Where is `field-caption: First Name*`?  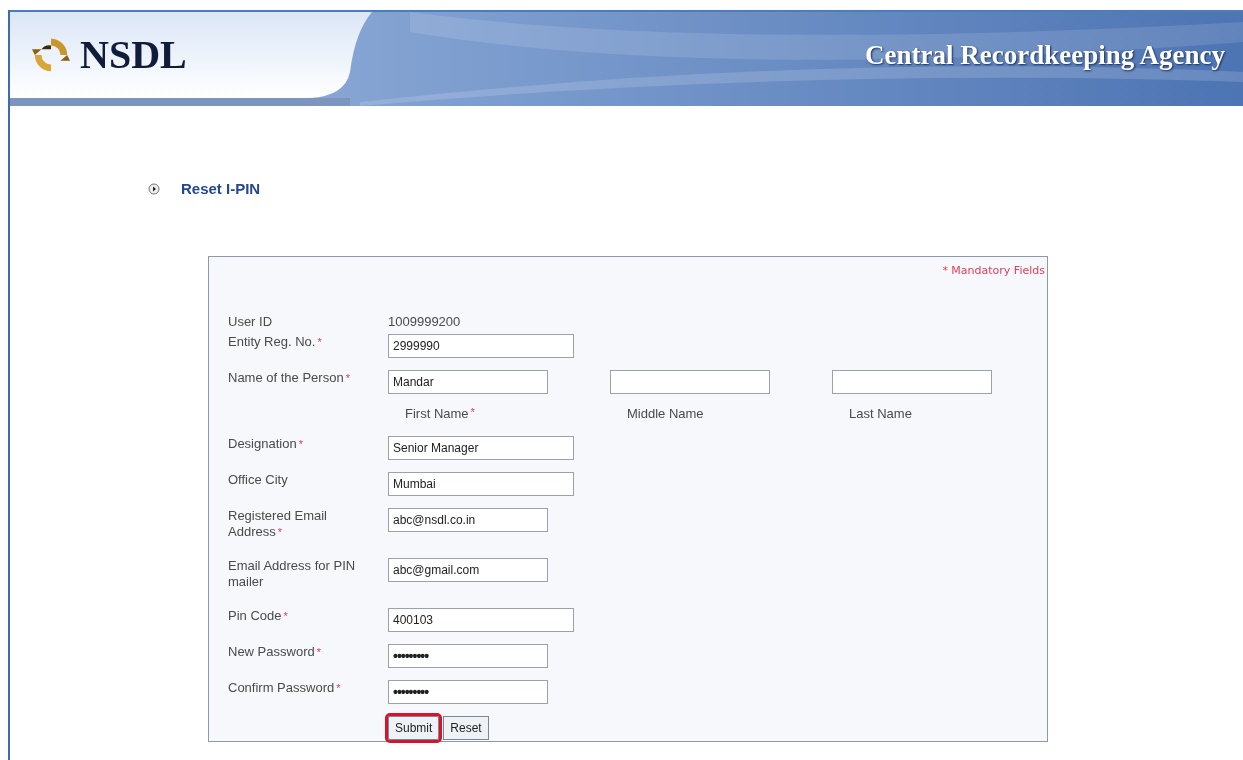 field-caption: First Name* is located at coordinates (440, 413).